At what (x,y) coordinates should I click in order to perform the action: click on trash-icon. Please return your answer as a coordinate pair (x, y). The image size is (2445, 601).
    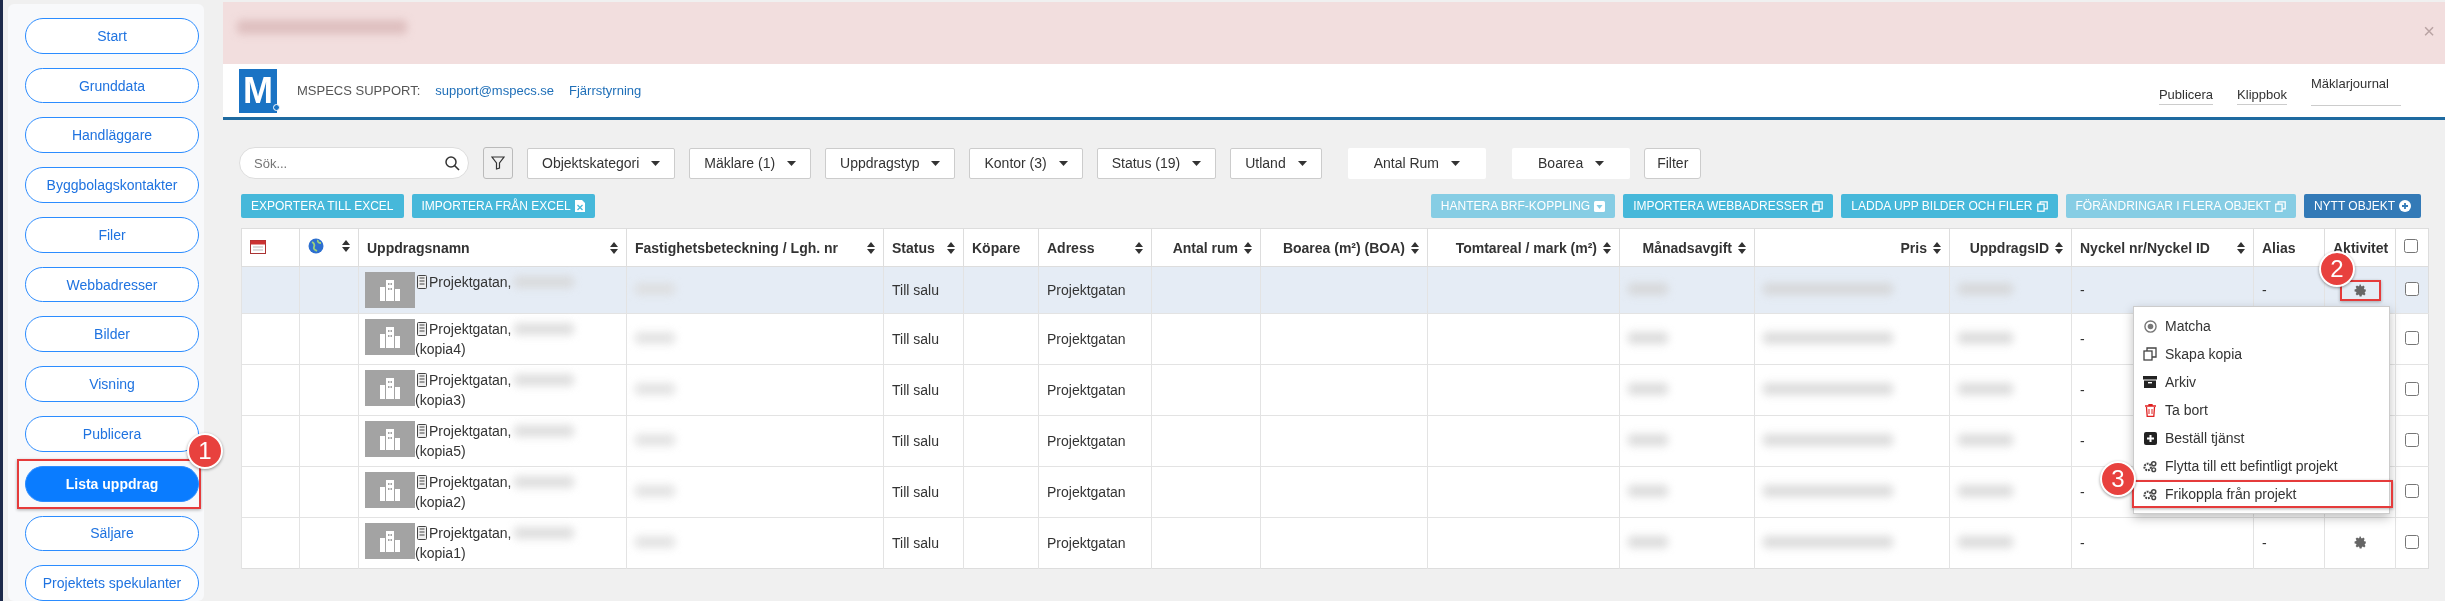
    Looking at the image, I should click on (2150, 410).